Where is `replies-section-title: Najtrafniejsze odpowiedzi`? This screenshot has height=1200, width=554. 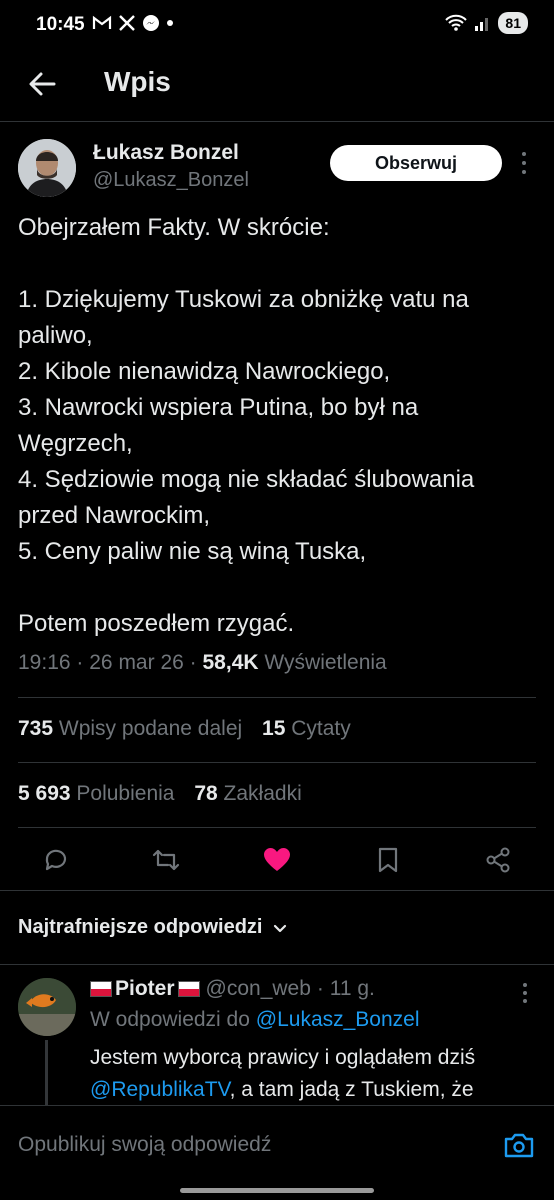 replies-section-title: Najtrafniejsze odpowiedzi is located at coordinates (140, 927).